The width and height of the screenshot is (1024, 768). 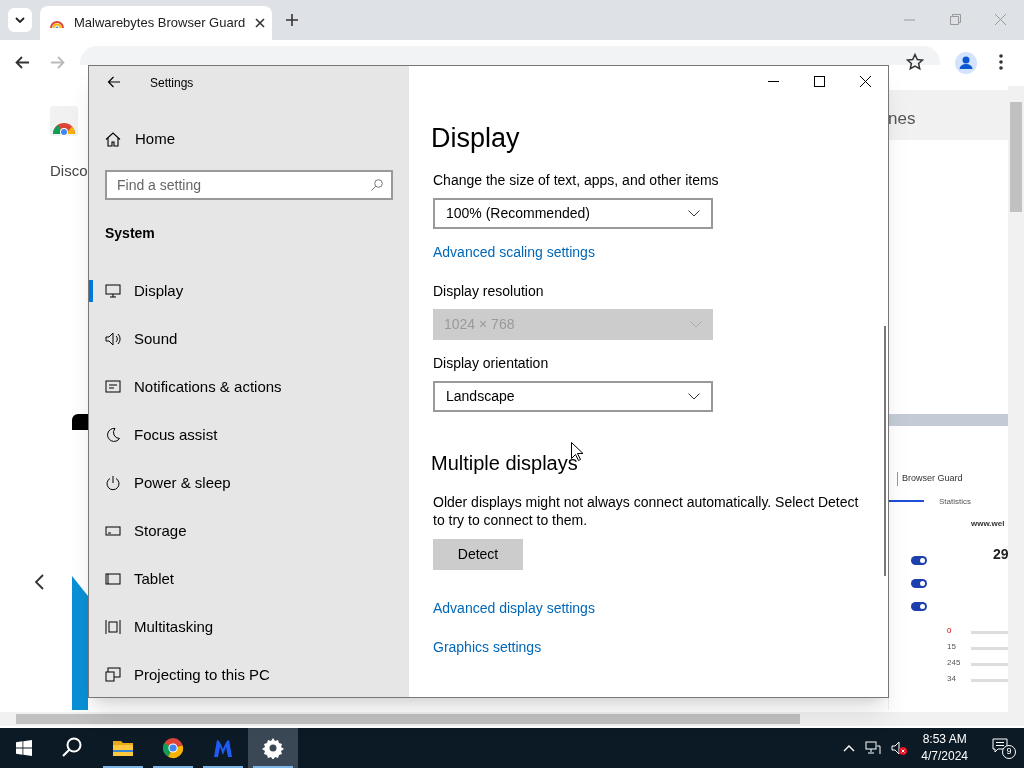 I want to click on speaker-icon, so click(x=113, y=339).